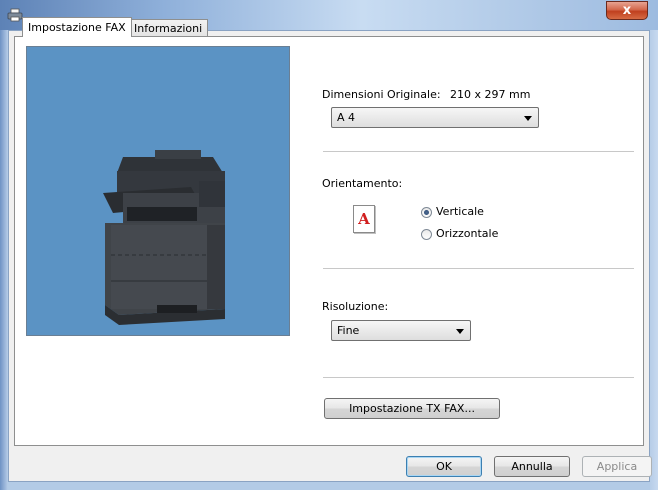 This screenshot has width=658, height=490. What do you see at coordinates (346, 117) in the screenshot?
I see `original-size-value: A 4` at bounding box center [346, 117].